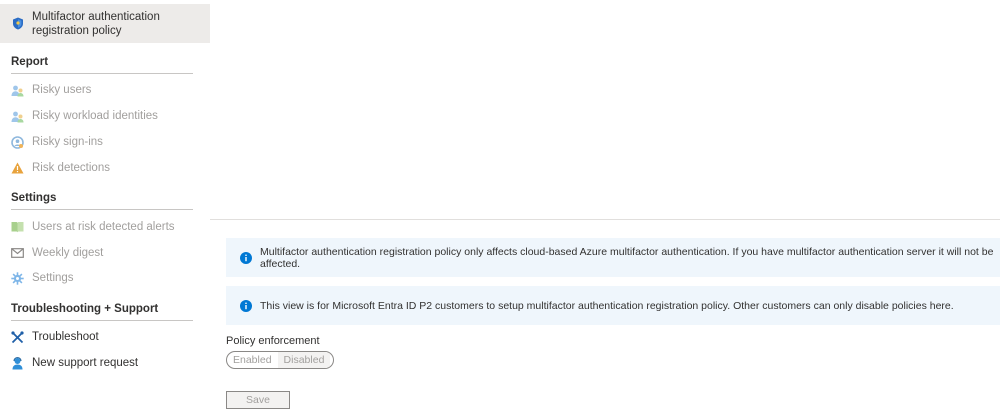  What do you see at coordinates (17, 278) in the screenshot?
I see `gear-icon` at bounding box center [17, 278].